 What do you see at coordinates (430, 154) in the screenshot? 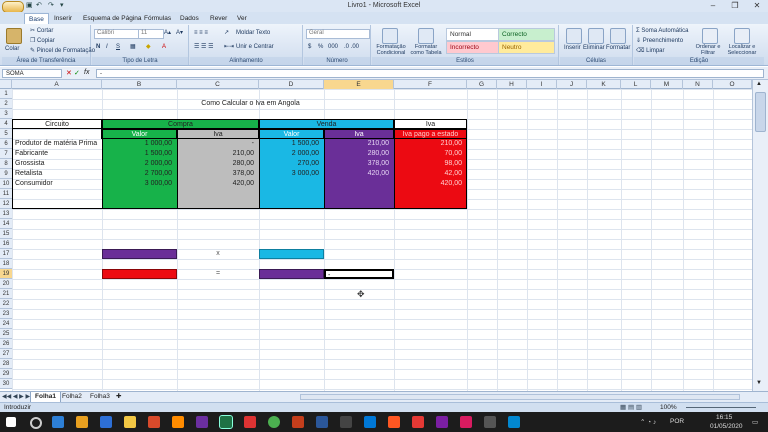
I see `iva-pago-cell: 70,00` at bounding box center [430, 154].